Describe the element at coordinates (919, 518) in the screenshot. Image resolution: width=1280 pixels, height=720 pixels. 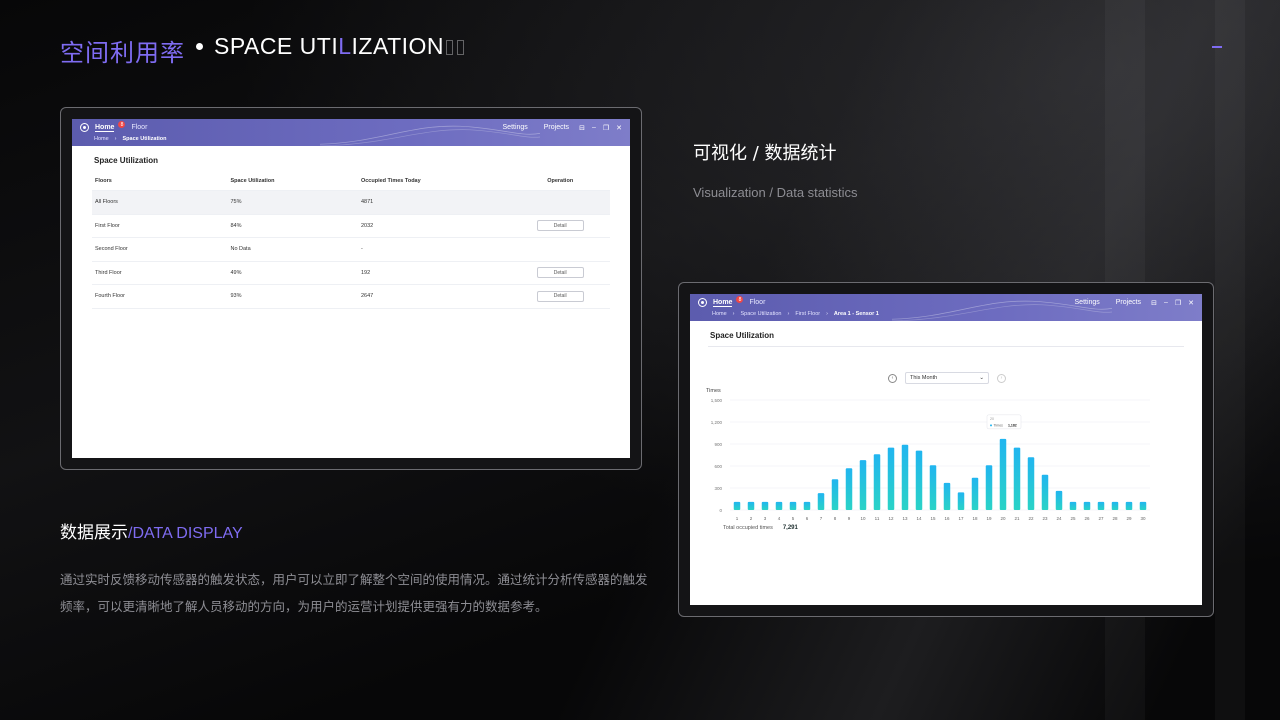
I see `x-tick-label: 14` at that location.